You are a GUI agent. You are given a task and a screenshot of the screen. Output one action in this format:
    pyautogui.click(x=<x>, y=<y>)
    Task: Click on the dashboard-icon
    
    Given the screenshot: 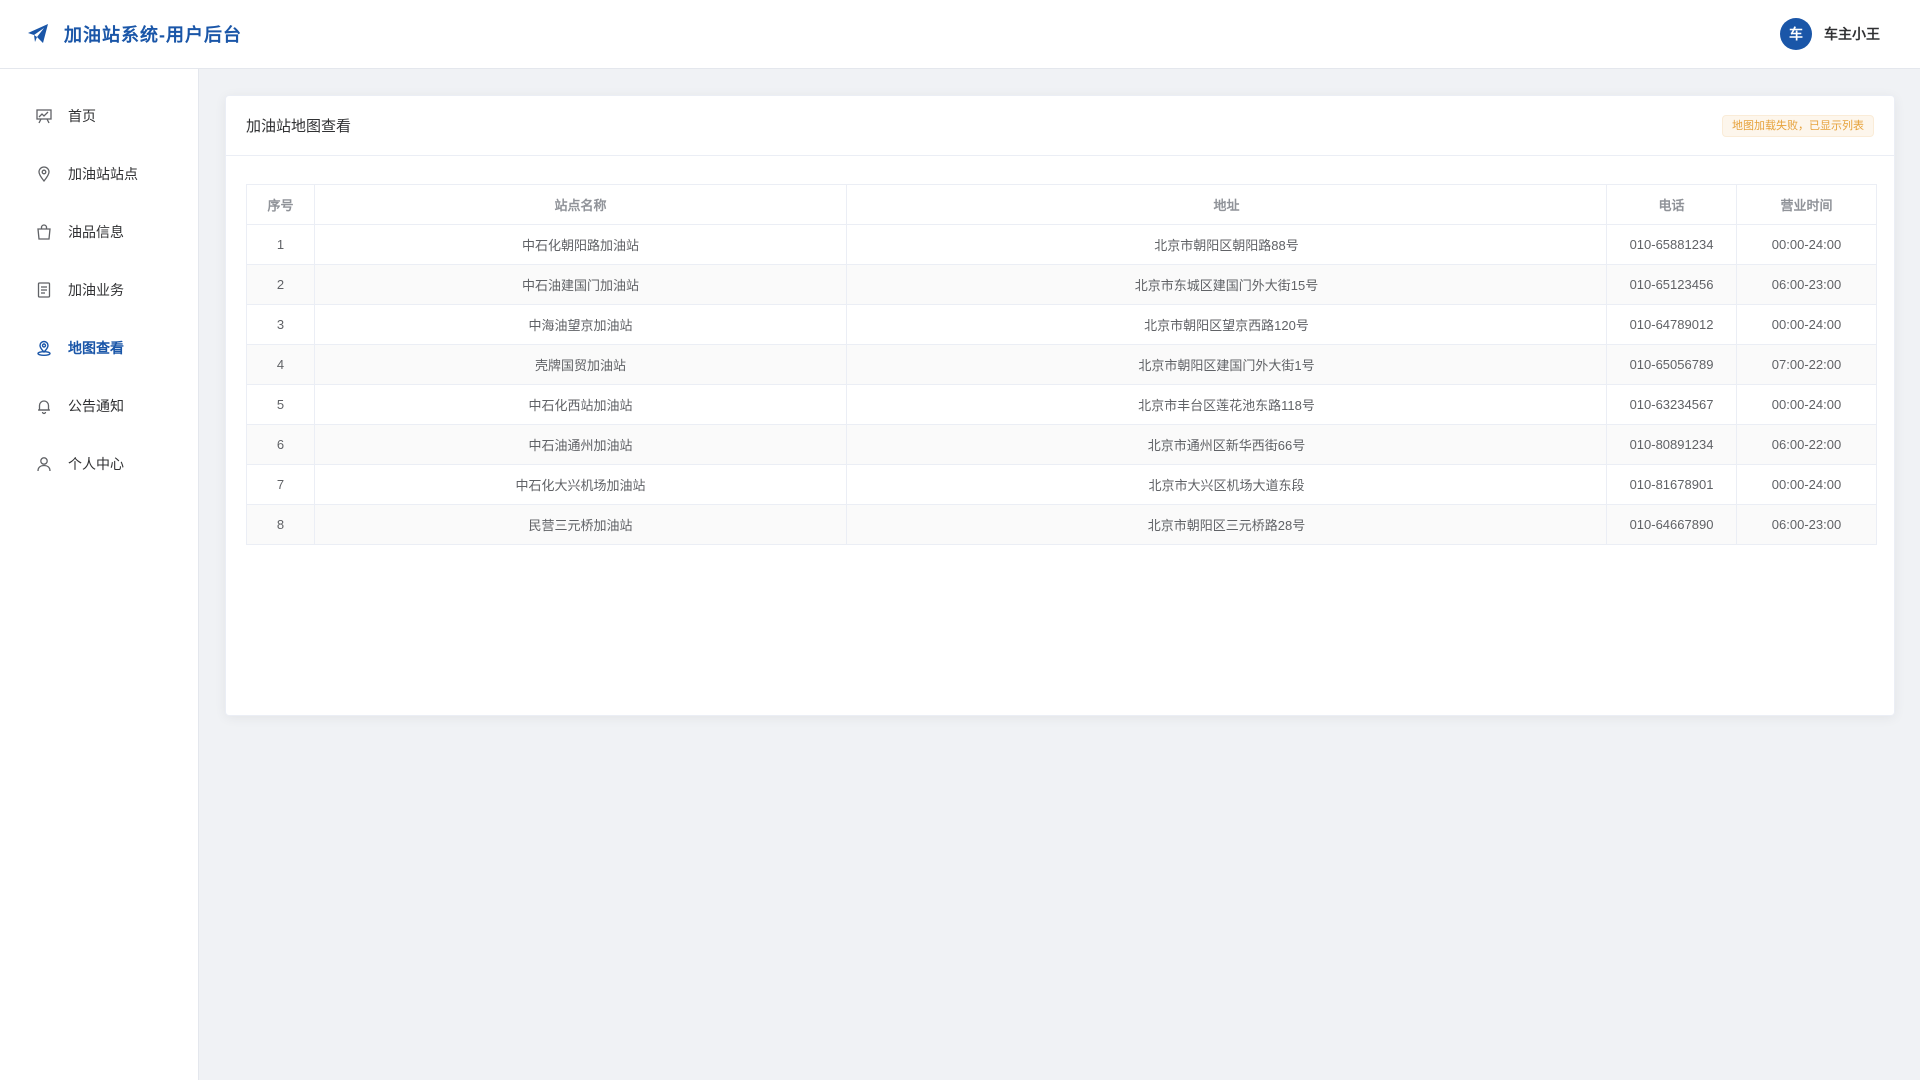 What is the action you would take?
    pyautogui.click(x=44, y=116)
    